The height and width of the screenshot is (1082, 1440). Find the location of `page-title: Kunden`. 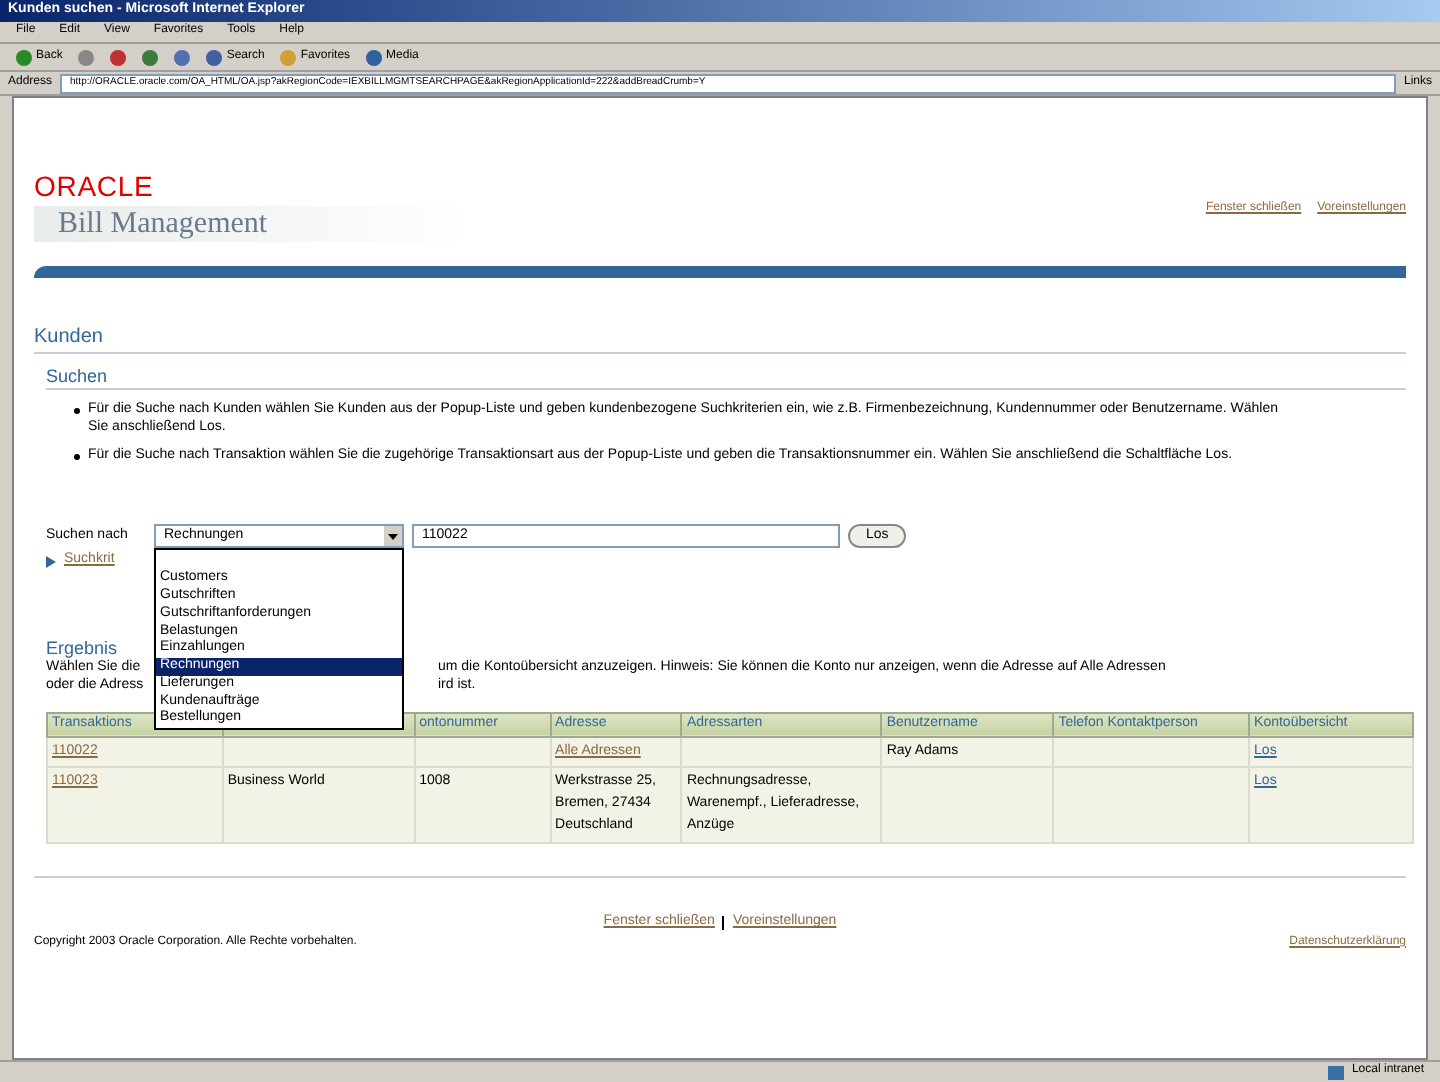

page-title: Kunden is located at coordinates (720, 340).